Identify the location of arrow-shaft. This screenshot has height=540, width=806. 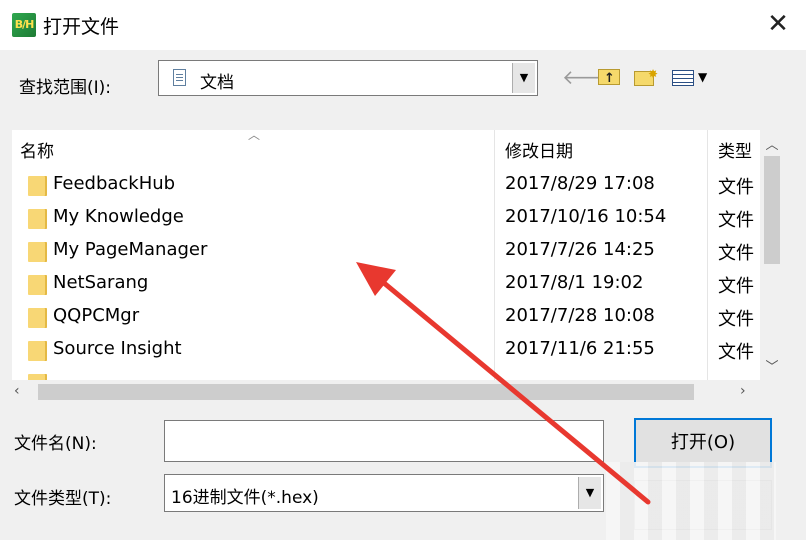
(513, 390).